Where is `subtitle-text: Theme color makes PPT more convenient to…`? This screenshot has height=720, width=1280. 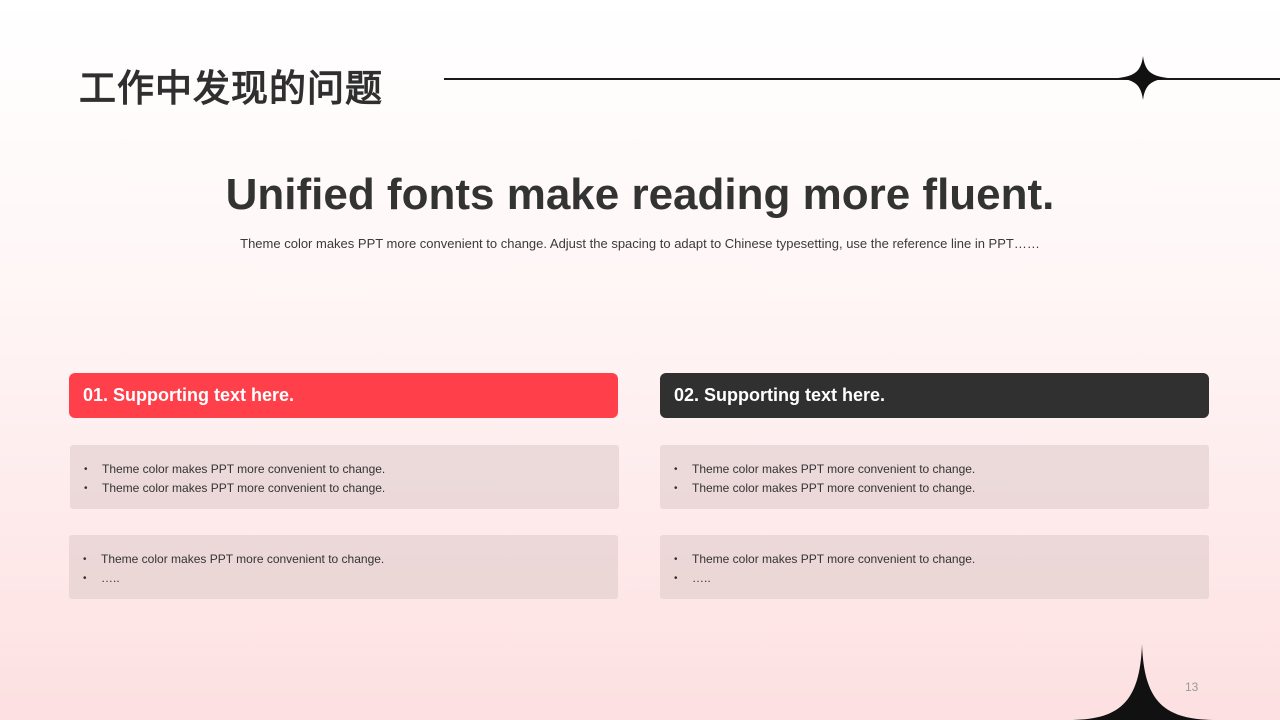 subtitle-text: Theme color makes PPT more convenient to… is located at coordinates (640, 243).